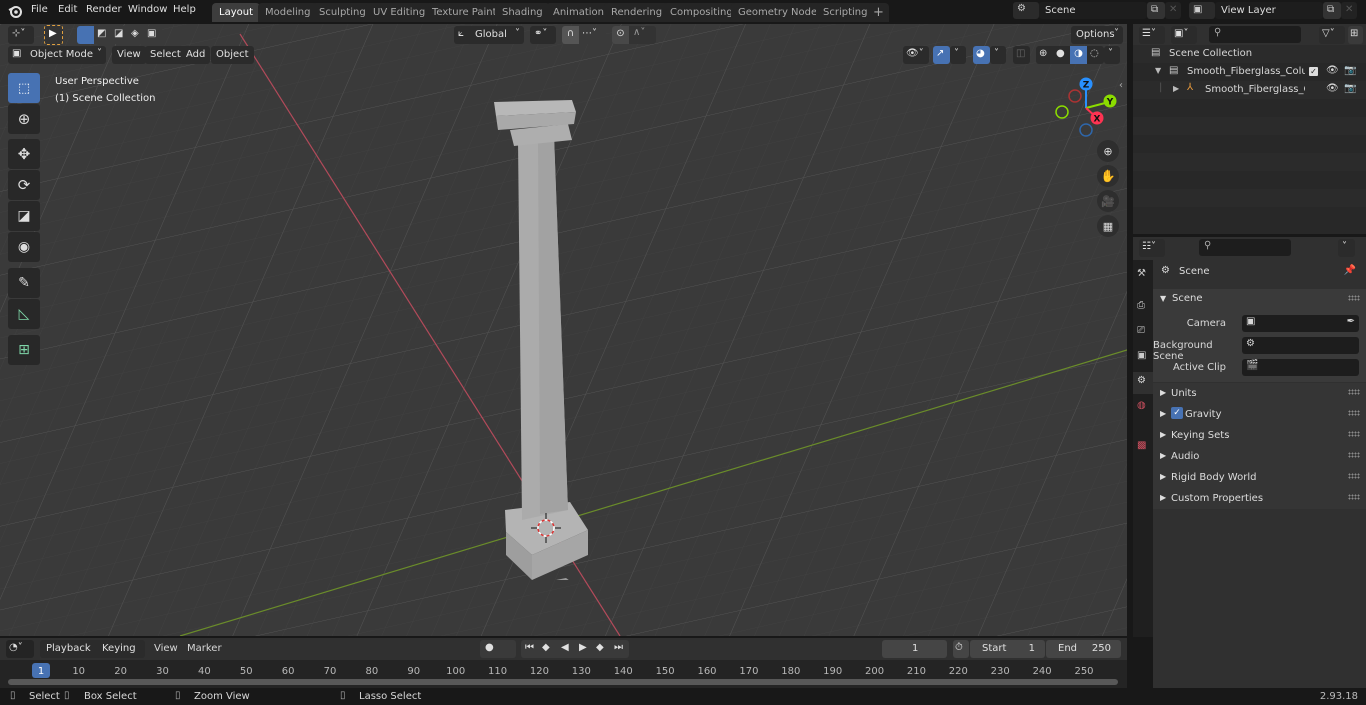  Describe the element at coordinates (1351, 321) in the screenshot. I see `eyedropper-icon: ✒` at that location.